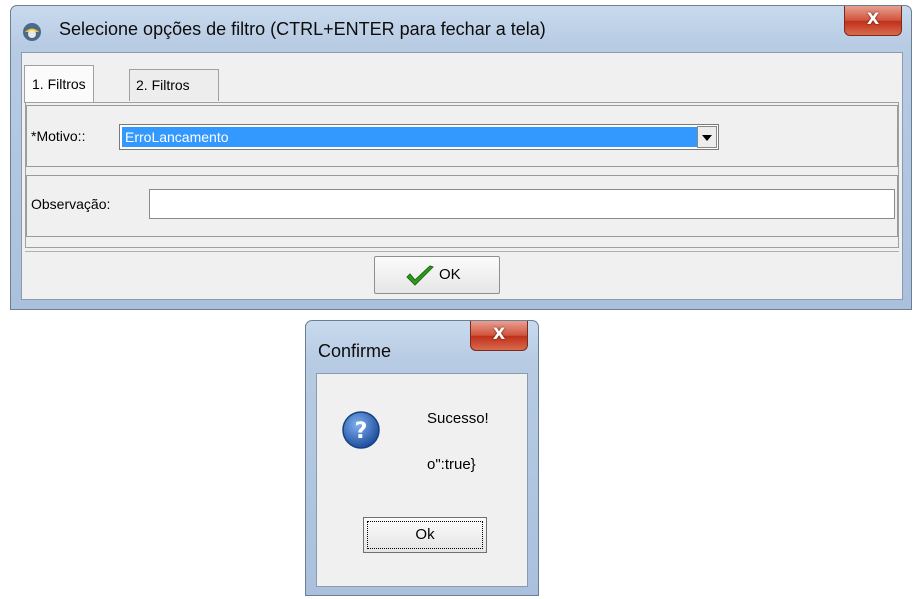  Describe the element at coordinates (32, 32) in the screenshot. I see `app-icon` at that location.